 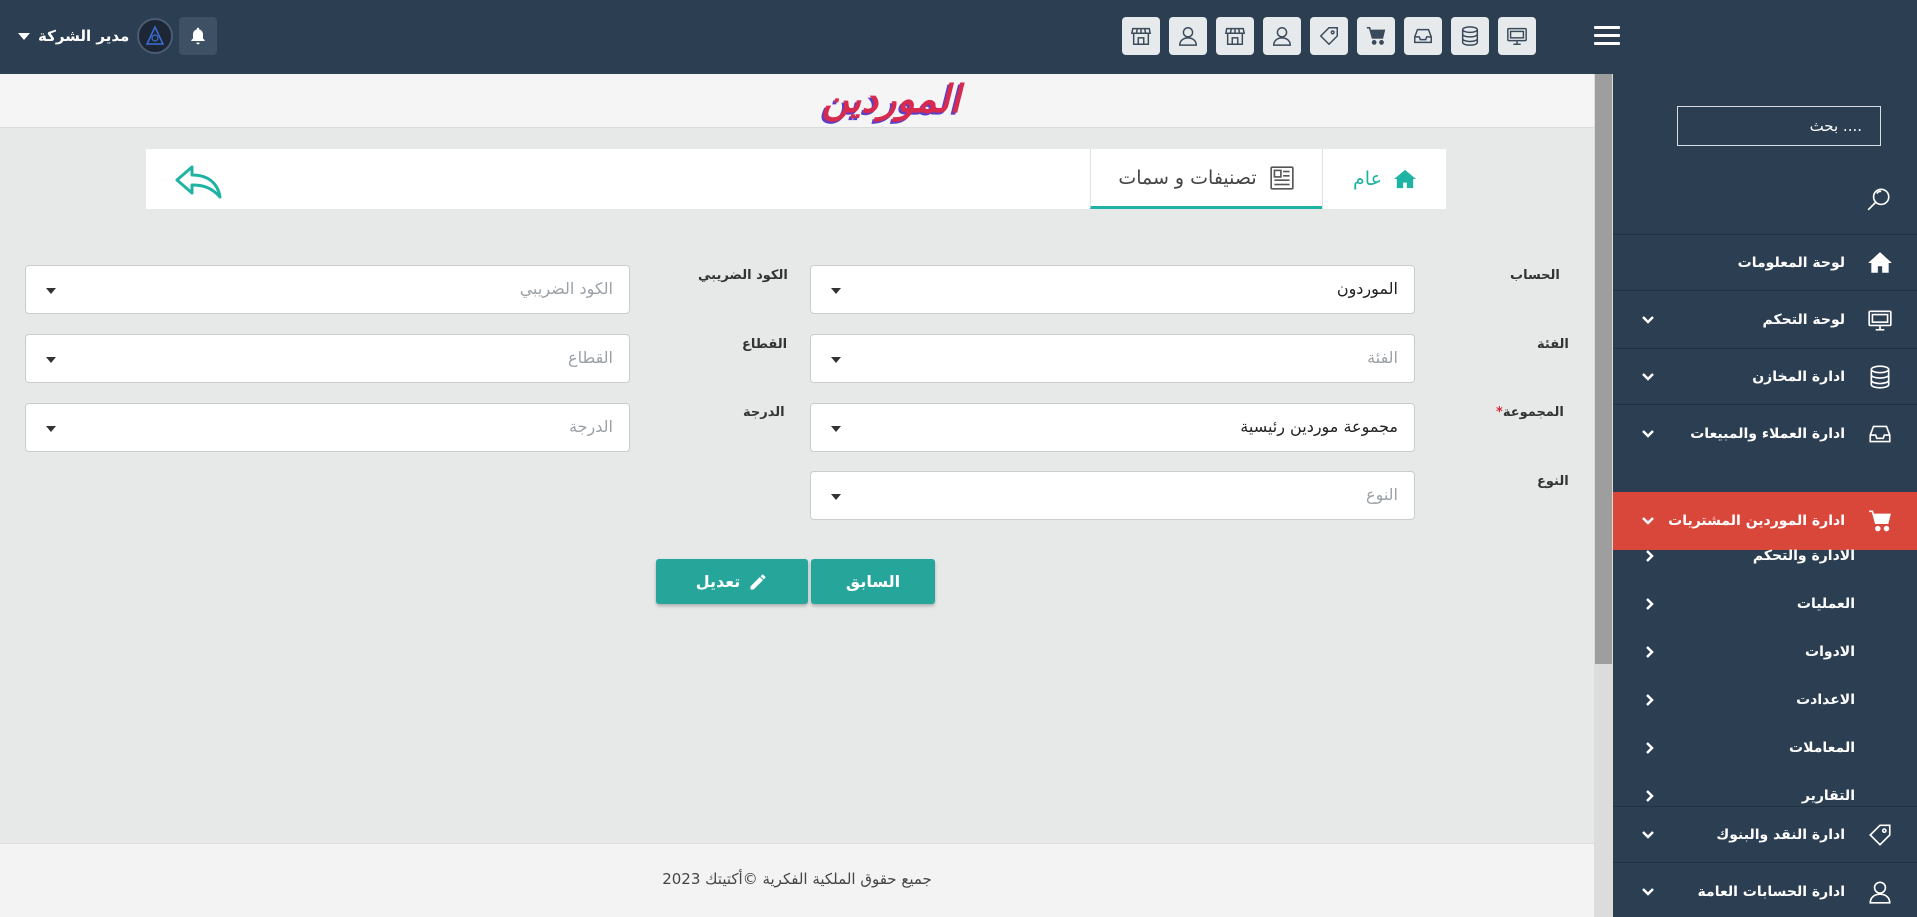 I want to click on sidebar-item-label: ادارة العملاء والمبيعات, so click(x=1767, y=433).